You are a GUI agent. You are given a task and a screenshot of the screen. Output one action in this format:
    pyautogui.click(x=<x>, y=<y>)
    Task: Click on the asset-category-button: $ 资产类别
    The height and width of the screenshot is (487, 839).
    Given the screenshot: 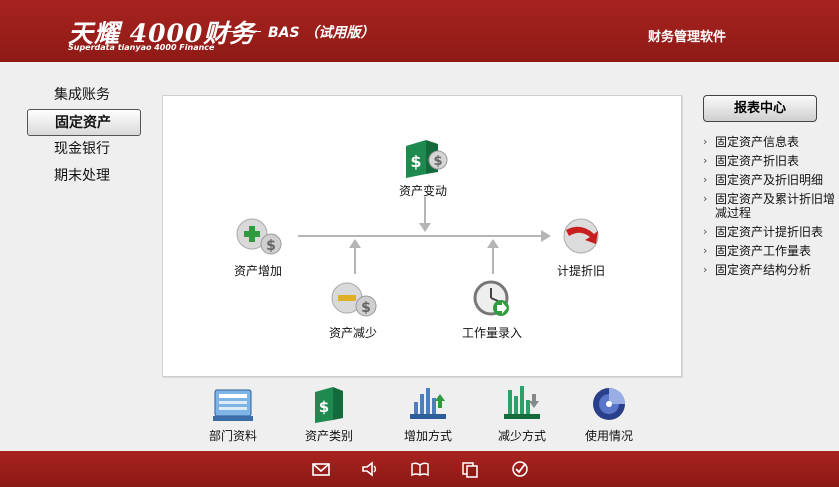 What is the action you would take?
    pyautogui.click(x=329, y=414)
    